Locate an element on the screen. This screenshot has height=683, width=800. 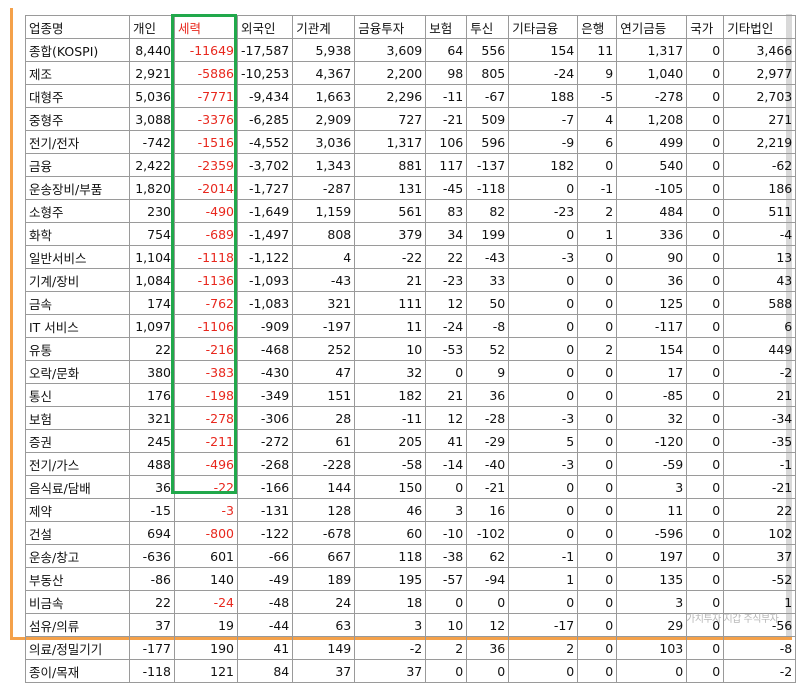
value-cell: 118 is located at coordinates (390, 556).